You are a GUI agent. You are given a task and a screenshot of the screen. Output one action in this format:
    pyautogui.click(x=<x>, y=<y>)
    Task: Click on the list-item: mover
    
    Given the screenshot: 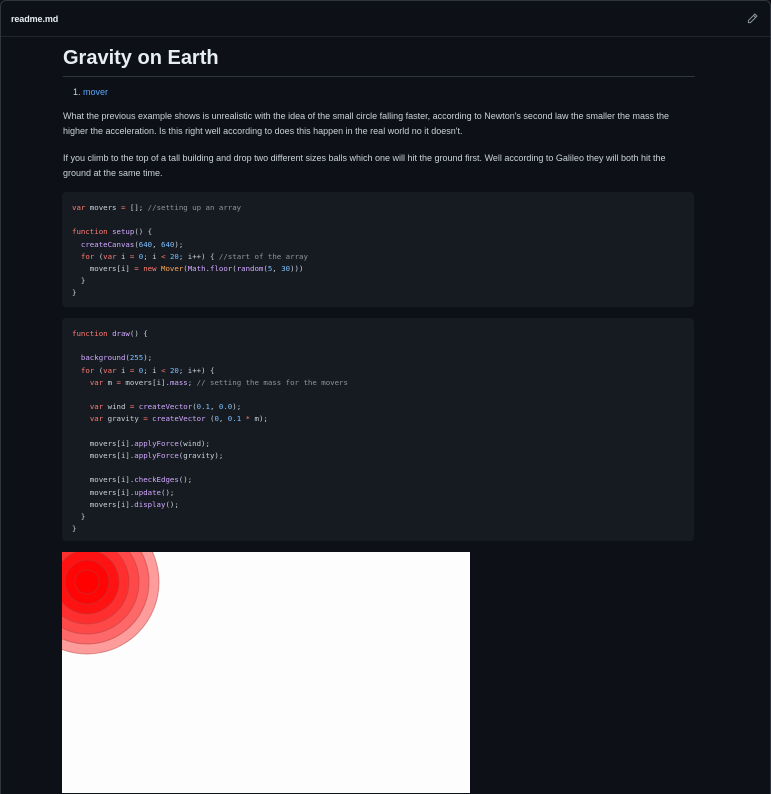 What is the action you would take?
    pyautogui.click(x=389, y=92)
    